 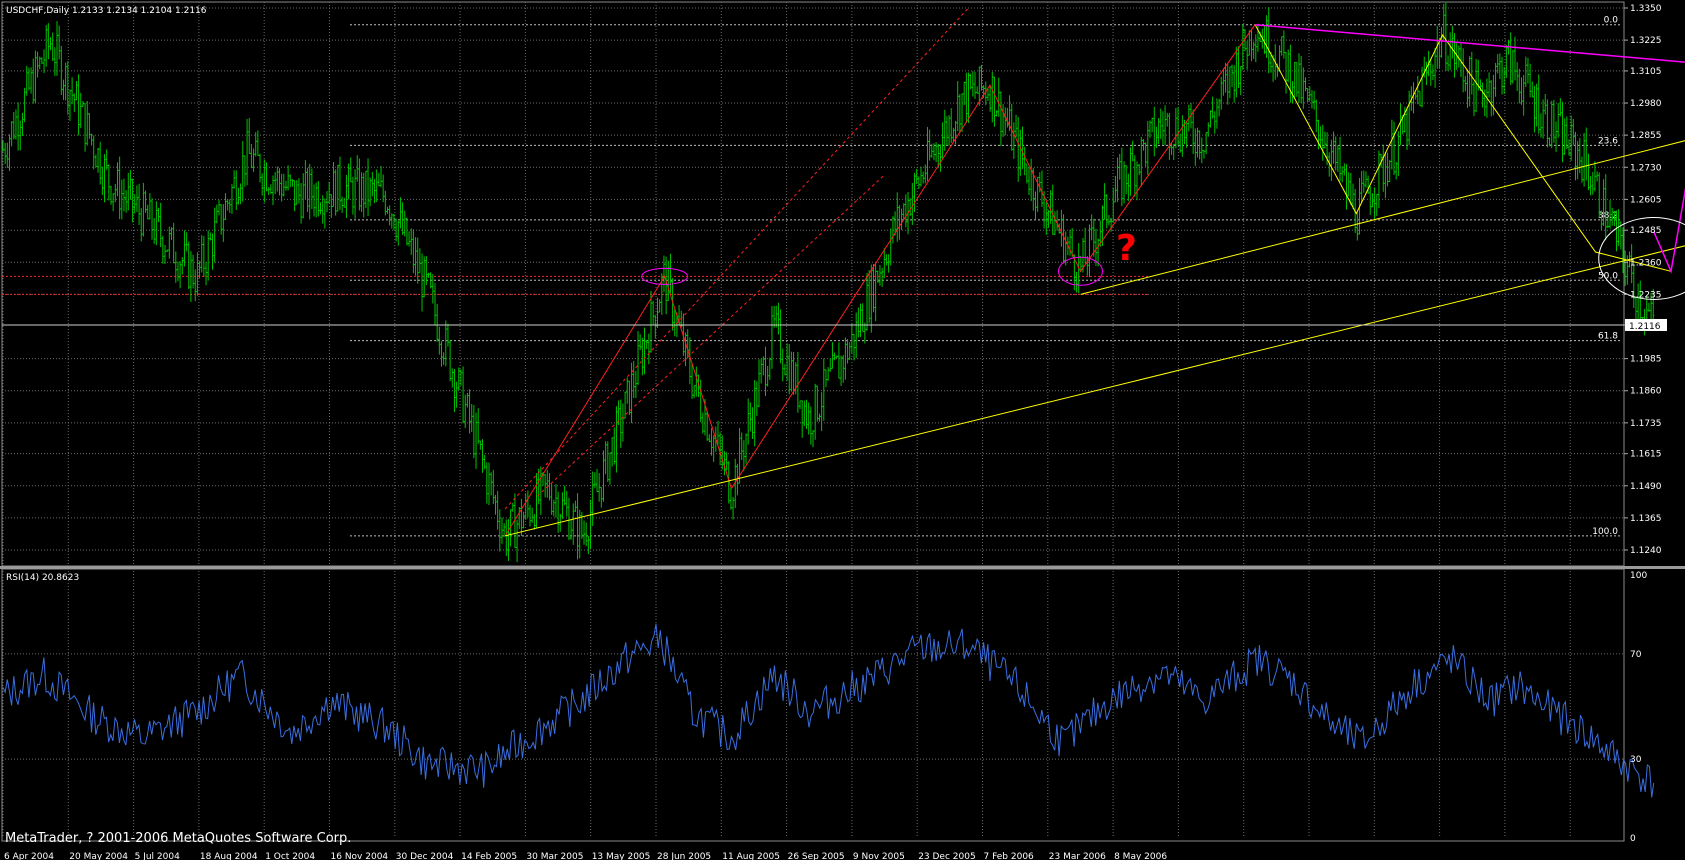 I want to click on date-tick-label: 23 Mar 2006, so click(x=1077, y=856).